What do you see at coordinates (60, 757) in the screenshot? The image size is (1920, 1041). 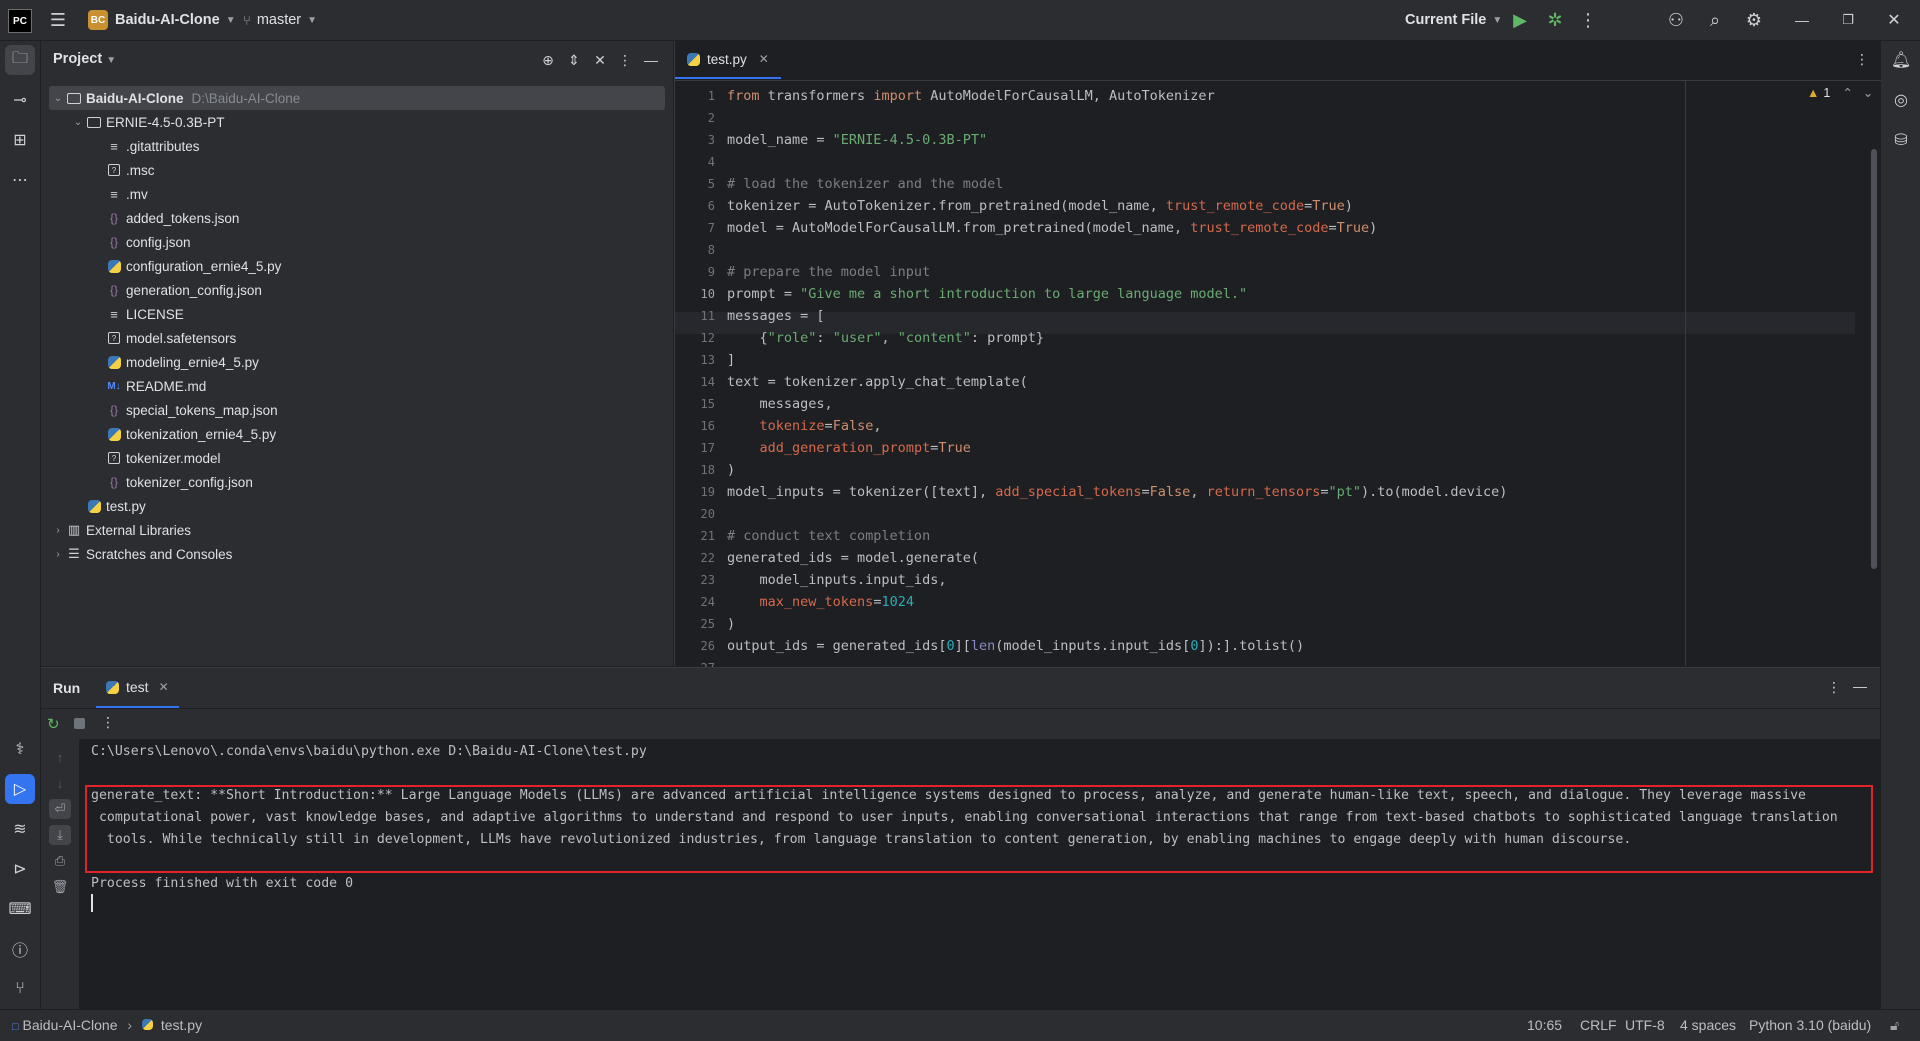 I see `scroll-up-icon: ↑` at bounding box center [60, 757].